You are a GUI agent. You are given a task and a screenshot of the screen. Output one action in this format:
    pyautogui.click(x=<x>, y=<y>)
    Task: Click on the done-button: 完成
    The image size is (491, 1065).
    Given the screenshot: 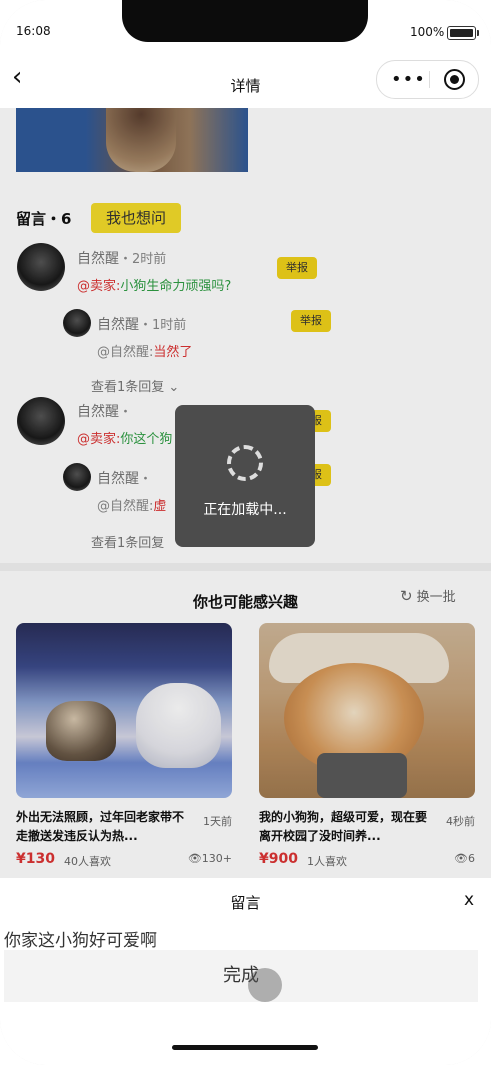 What is the action you would take?
    pyautogui.click(x=241, y=976)
    